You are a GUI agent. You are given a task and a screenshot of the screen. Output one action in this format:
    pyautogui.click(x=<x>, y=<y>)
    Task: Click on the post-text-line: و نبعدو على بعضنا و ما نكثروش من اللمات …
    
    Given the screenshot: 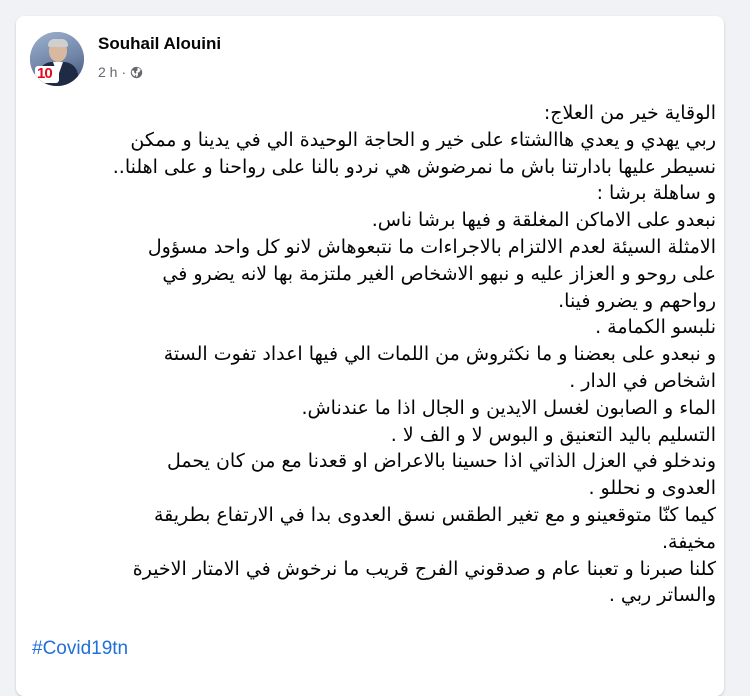 What is the action you would take?
    pyautogui.click(x=439, y=354)
    